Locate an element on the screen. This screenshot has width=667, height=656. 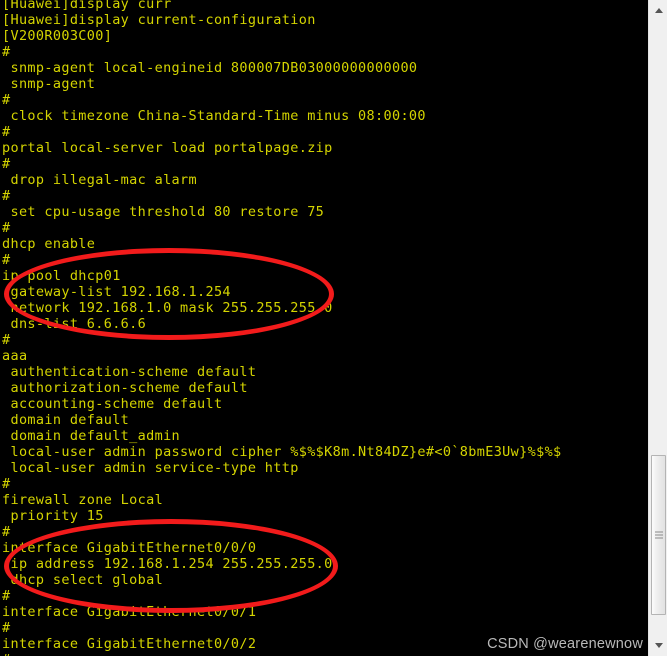
console-line: [V200R003C00] is located at coordinates (57, 36).